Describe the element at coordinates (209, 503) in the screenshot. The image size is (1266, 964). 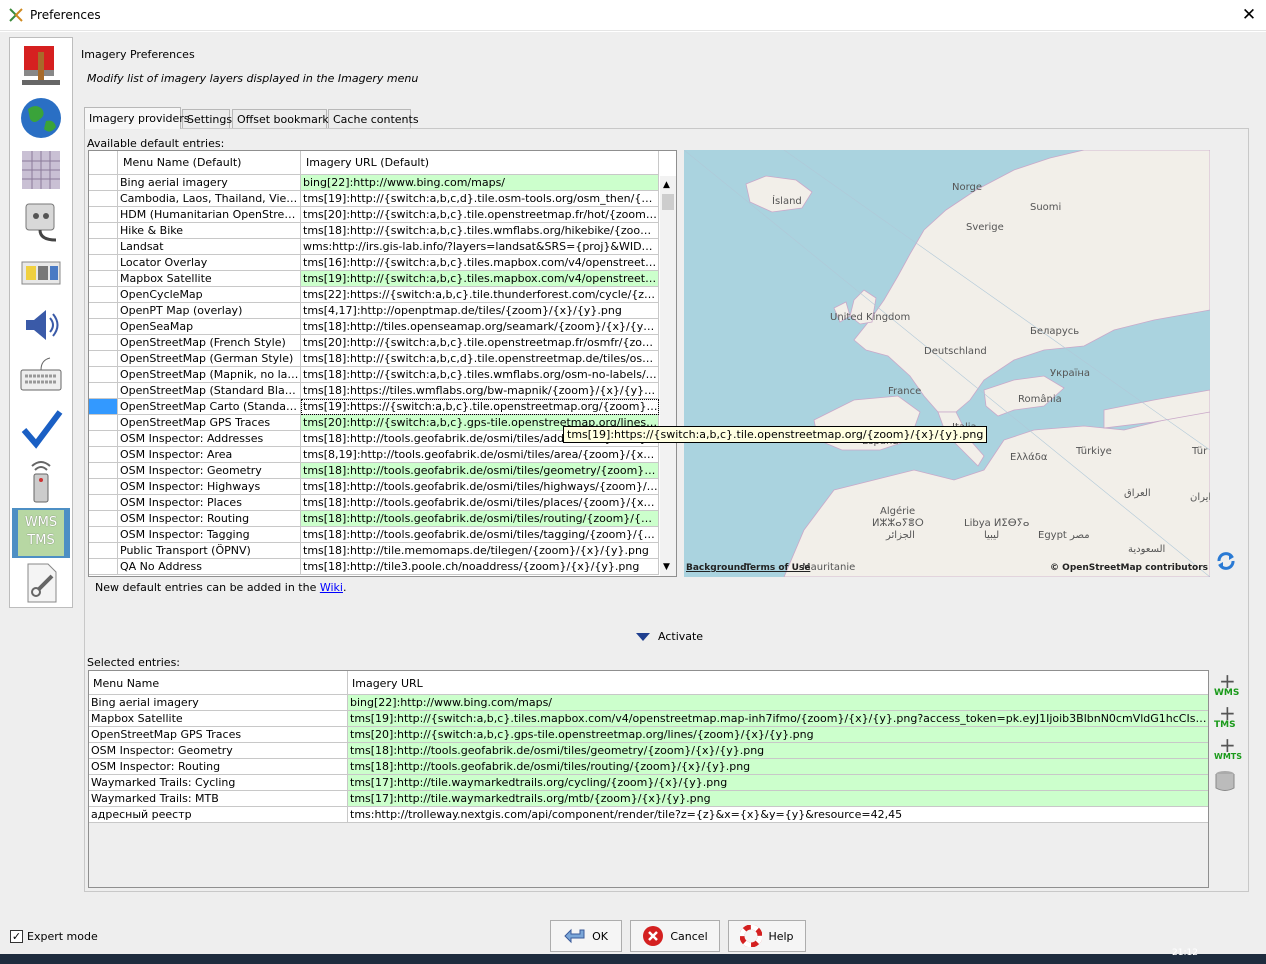
I see `menu-name-cell: OSM Inspector: Places` at that location.